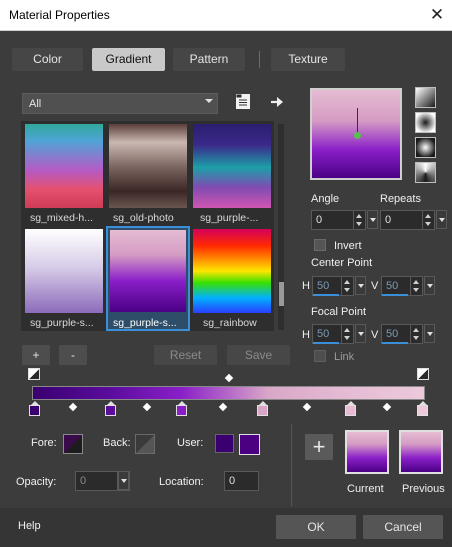 This screenshot has width=452, height=547. I want to click on user-swatch-small, so click(224, 443).